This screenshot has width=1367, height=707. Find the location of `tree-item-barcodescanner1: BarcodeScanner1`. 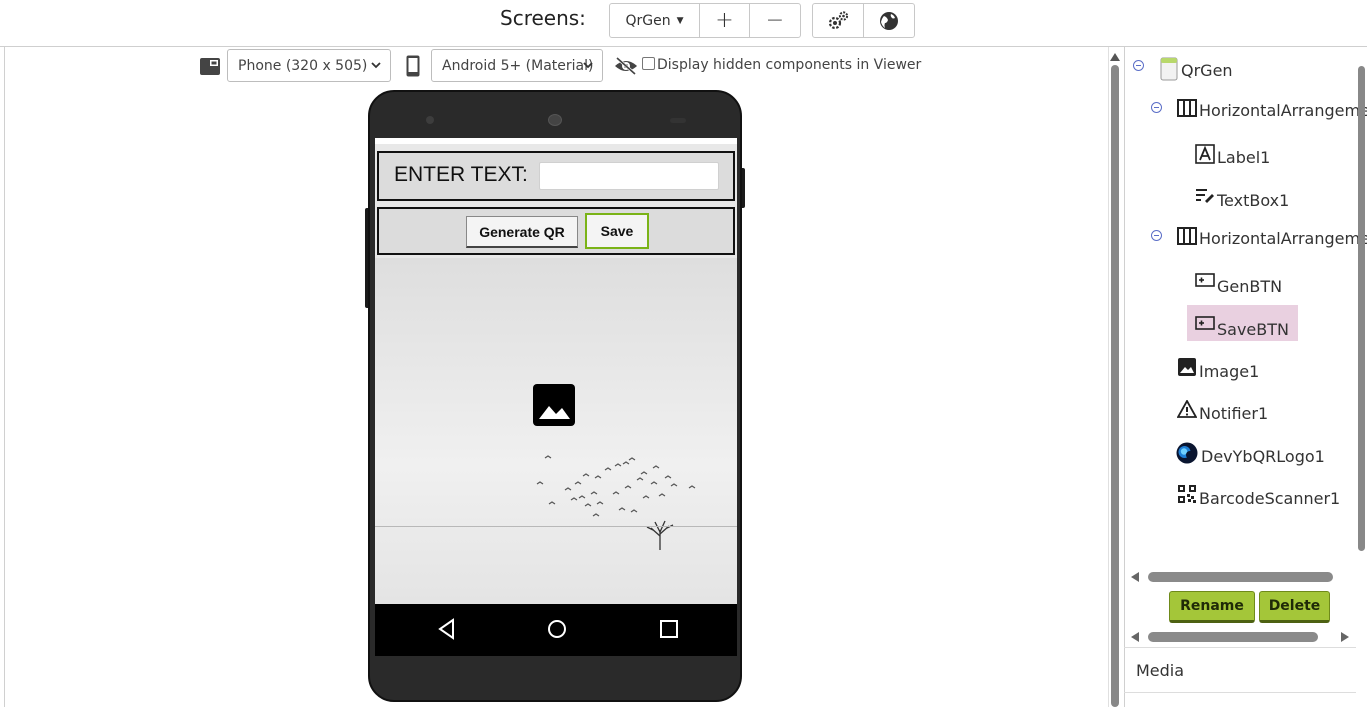

tree-item-barcodescanner1: BarcodeScanner1 is located at coordinates (1258, 494).